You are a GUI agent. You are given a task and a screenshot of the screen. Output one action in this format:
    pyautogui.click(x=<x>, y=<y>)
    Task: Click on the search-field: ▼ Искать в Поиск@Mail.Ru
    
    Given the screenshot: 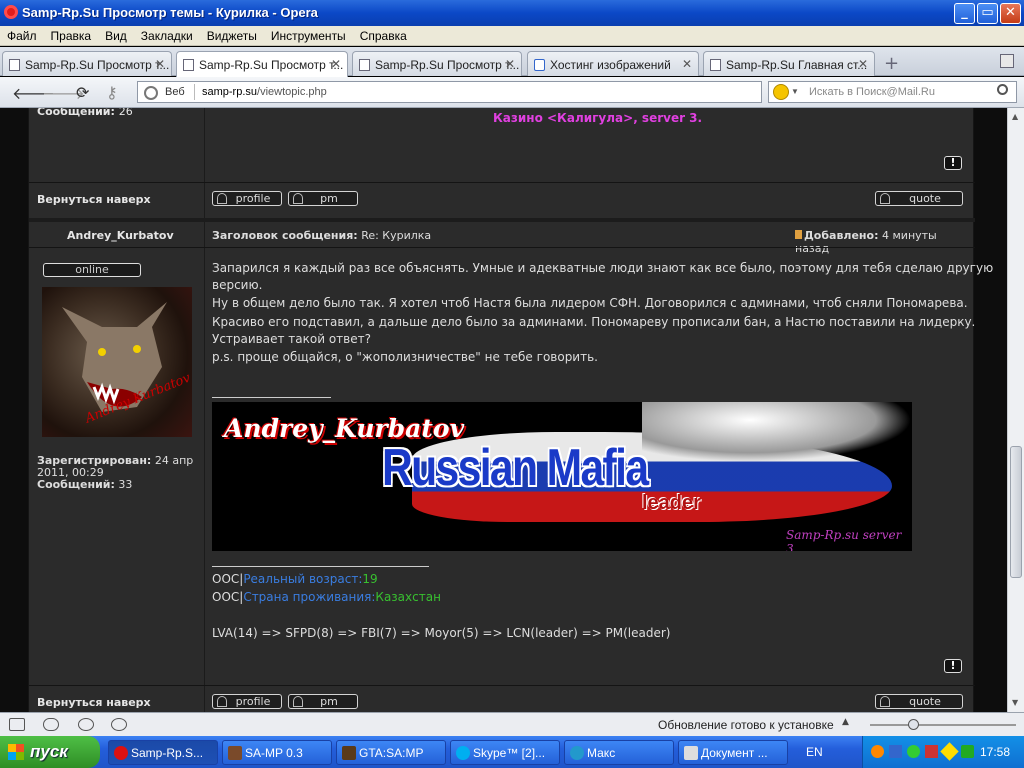 What is the action you would take?
    pyautogui.click(x=892, y=92)
    